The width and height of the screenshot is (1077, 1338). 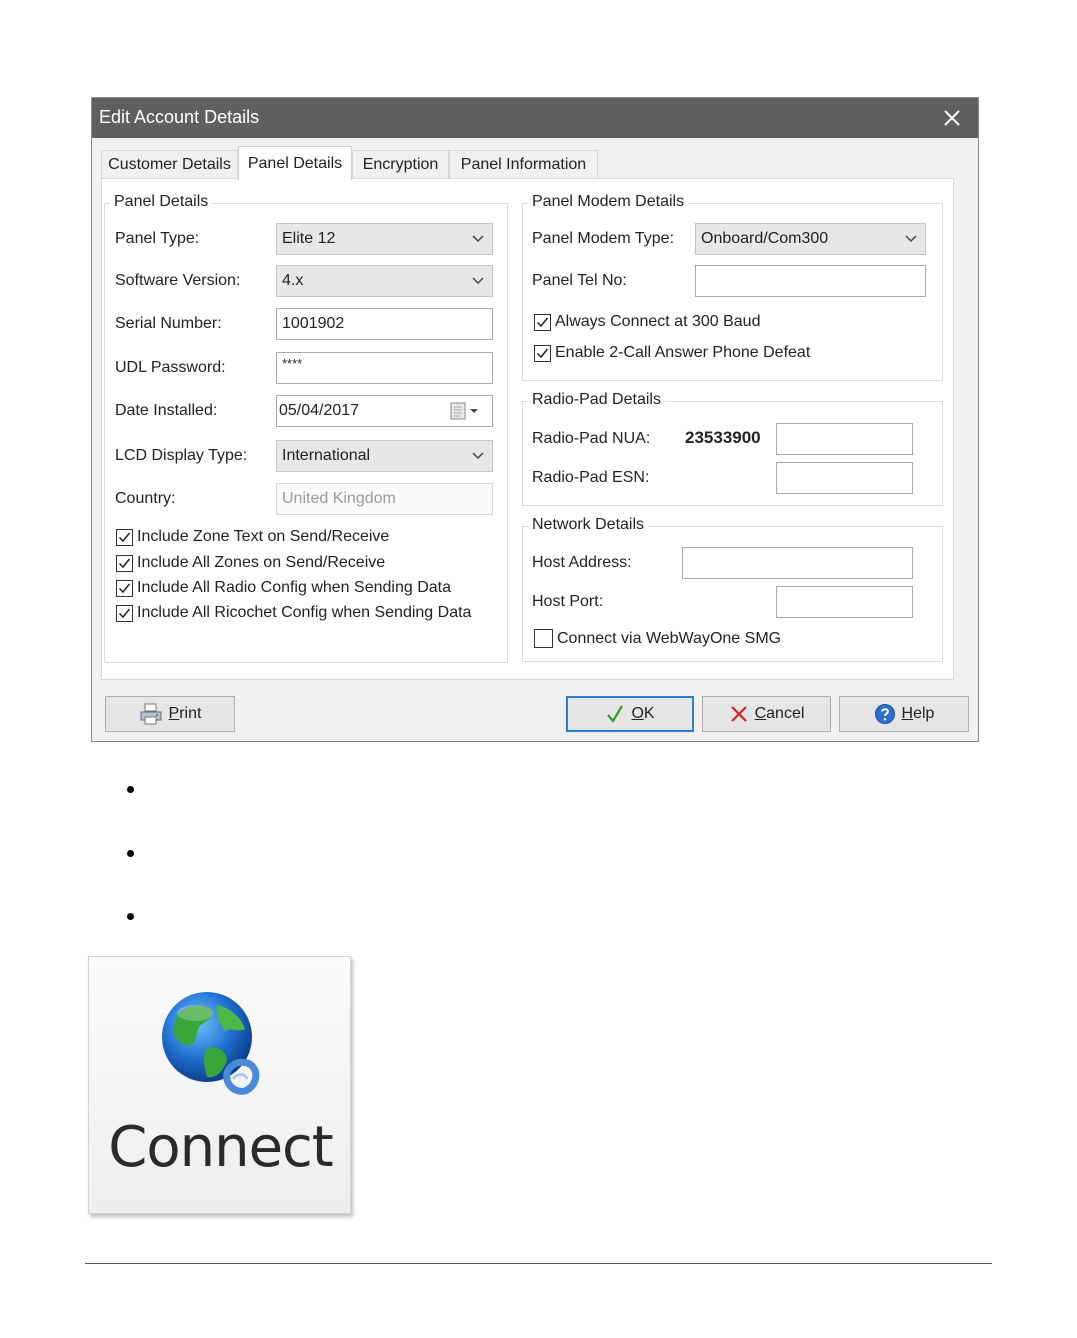 I want to click on help-label: Help, so click(x=918, y=714).